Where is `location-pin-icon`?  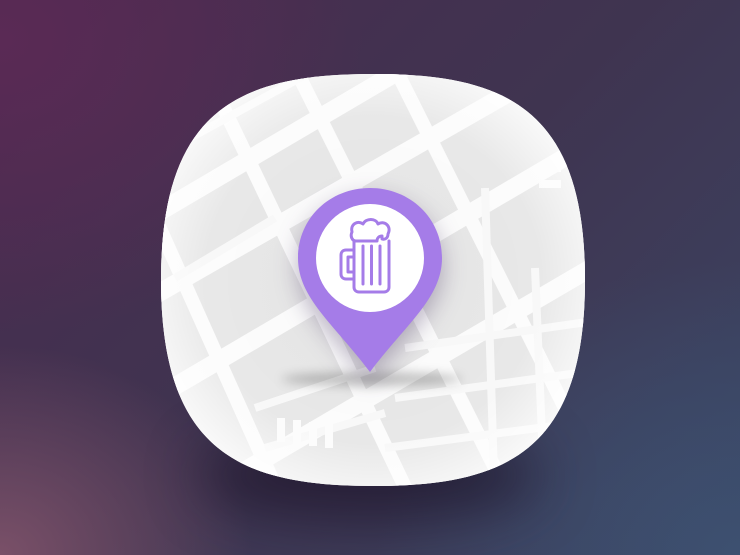 location-pin-icon is located at coordinates (370, 281).